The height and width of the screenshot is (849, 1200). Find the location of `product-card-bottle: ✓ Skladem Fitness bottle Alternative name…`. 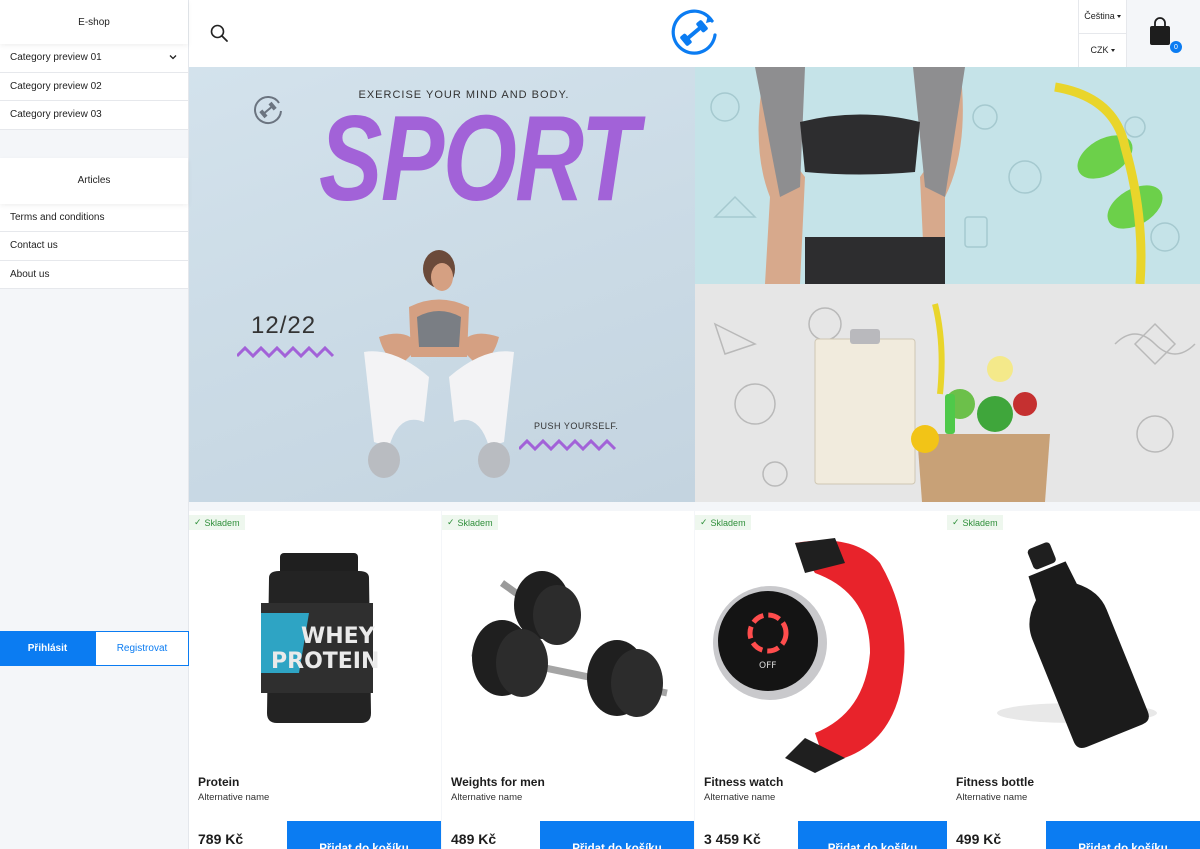

product-card-bottle: ✓ Skladem Fitness bottle Alternative name… is located at coordinates (1073, 680).